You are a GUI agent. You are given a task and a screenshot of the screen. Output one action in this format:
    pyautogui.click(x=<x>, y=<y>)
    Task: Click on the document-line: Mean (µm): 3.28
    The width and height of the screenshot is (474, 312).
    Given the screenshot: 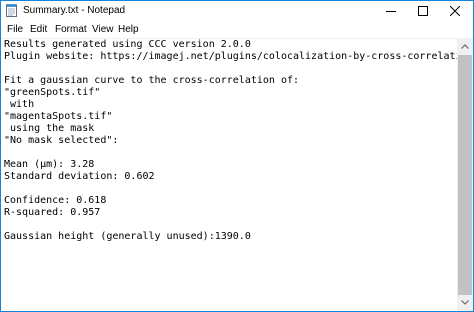 What is the action you would take?
    pyautogui.click(x=49, y=164)
    